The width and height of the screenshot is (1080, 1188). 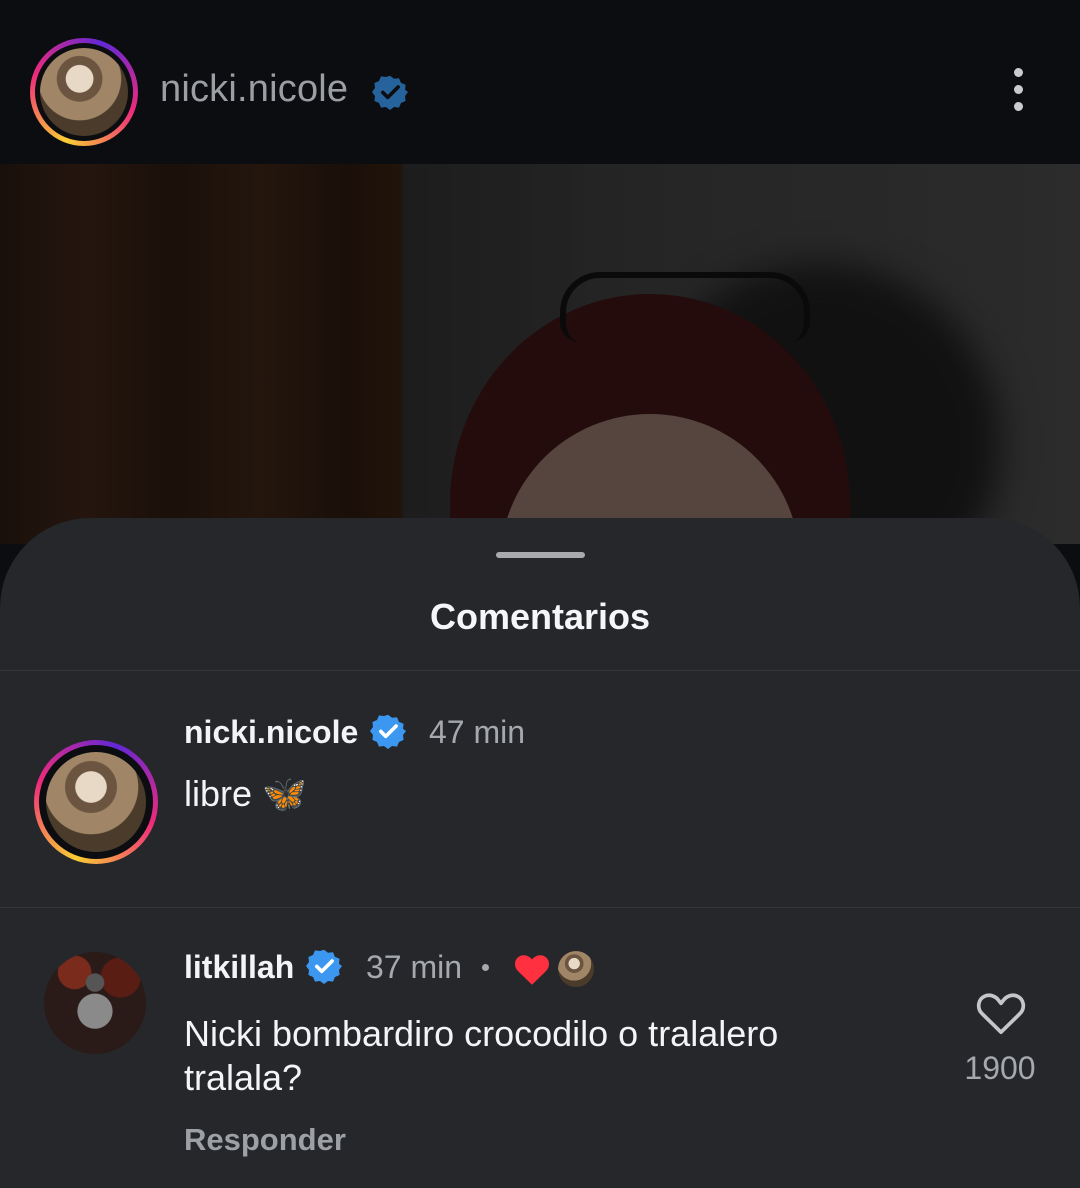 What do you see at coordinates (576, 969) in the screenshot?
I see `author-mini-avatar` at bounding box center [576, 969].